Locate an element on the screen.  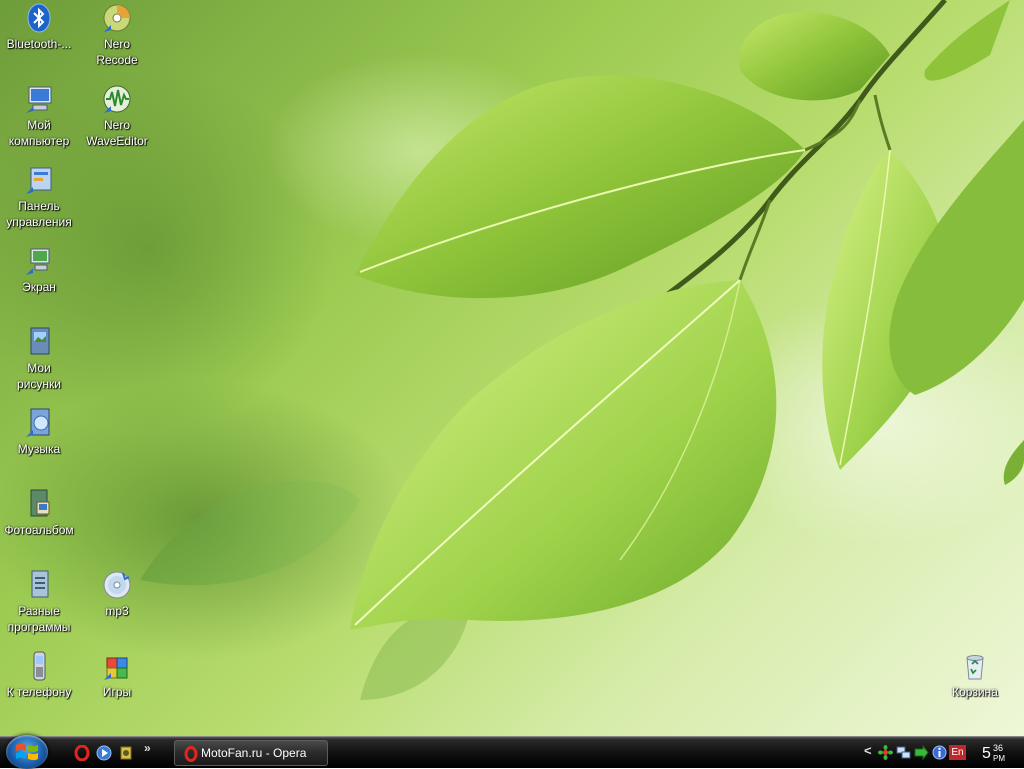
quicklaunch-overflow-button: » is located at coordinates (147, 748).